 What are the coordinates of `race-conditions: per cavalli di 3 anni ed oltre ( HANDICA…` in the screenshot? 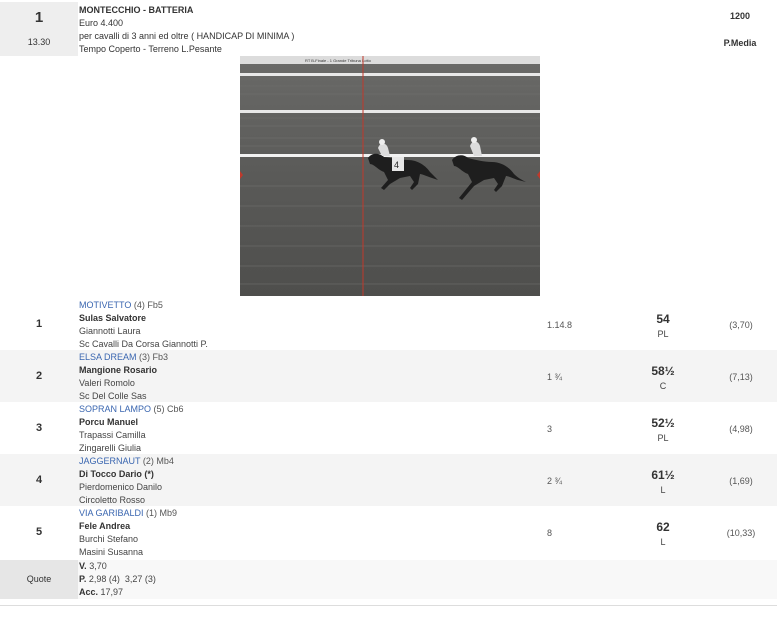 It's located at (187, 36).